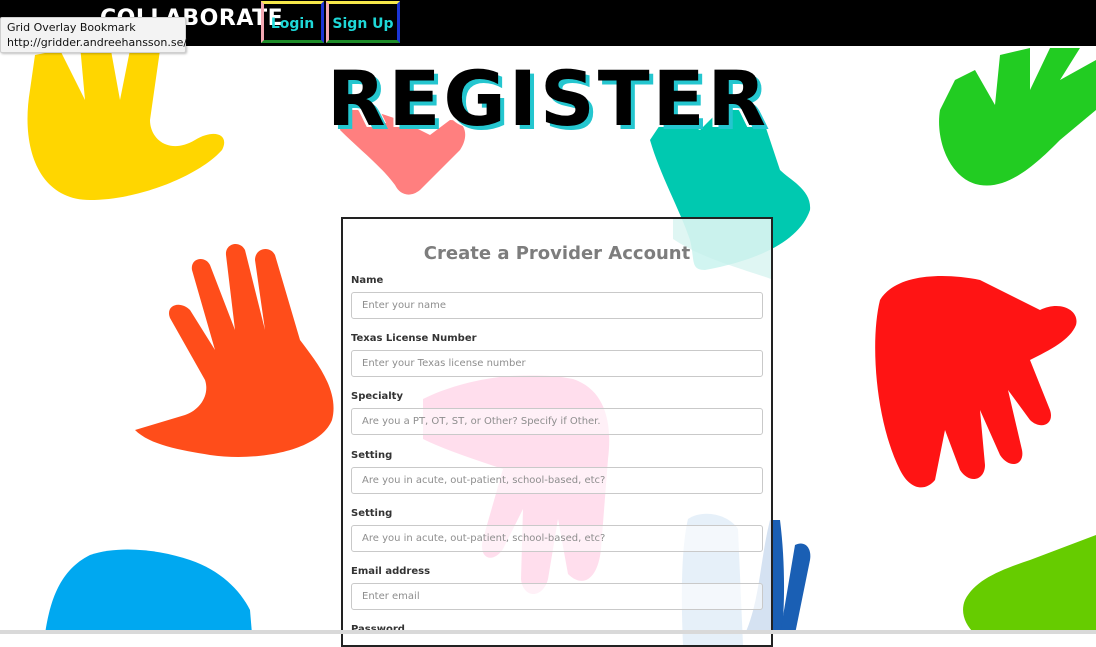  Describe the element at coordinates (1029, 584) in the screenshot. I see `lime-hand-decoration` at that location.